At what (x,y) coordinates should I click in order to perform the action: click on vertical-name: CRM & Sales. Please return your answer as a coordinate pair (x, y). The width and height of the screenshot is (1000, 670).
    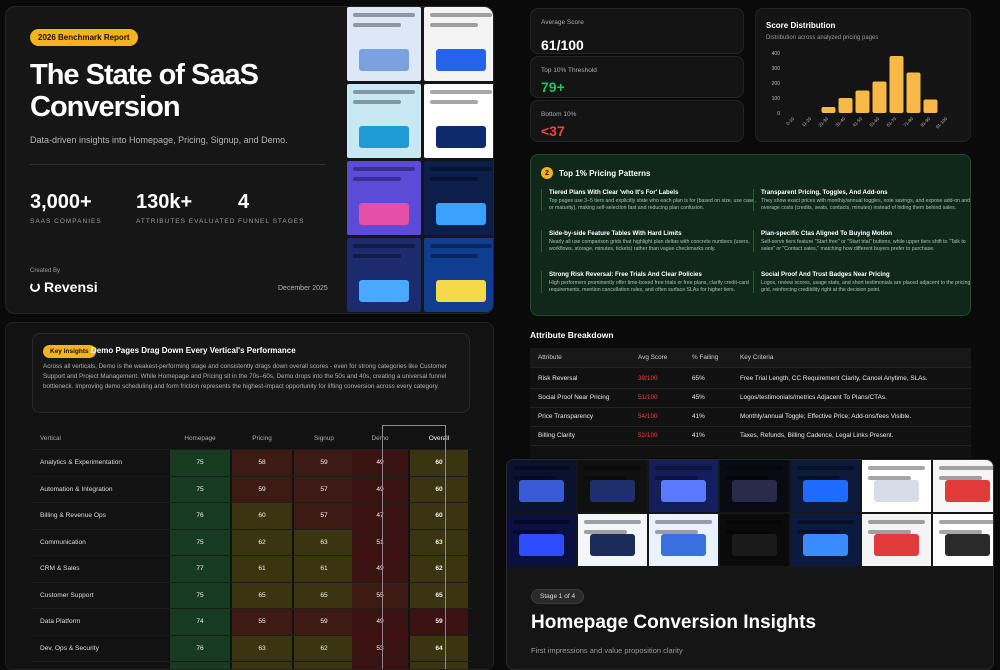
    Looking at the image, I should click on (60, 569).